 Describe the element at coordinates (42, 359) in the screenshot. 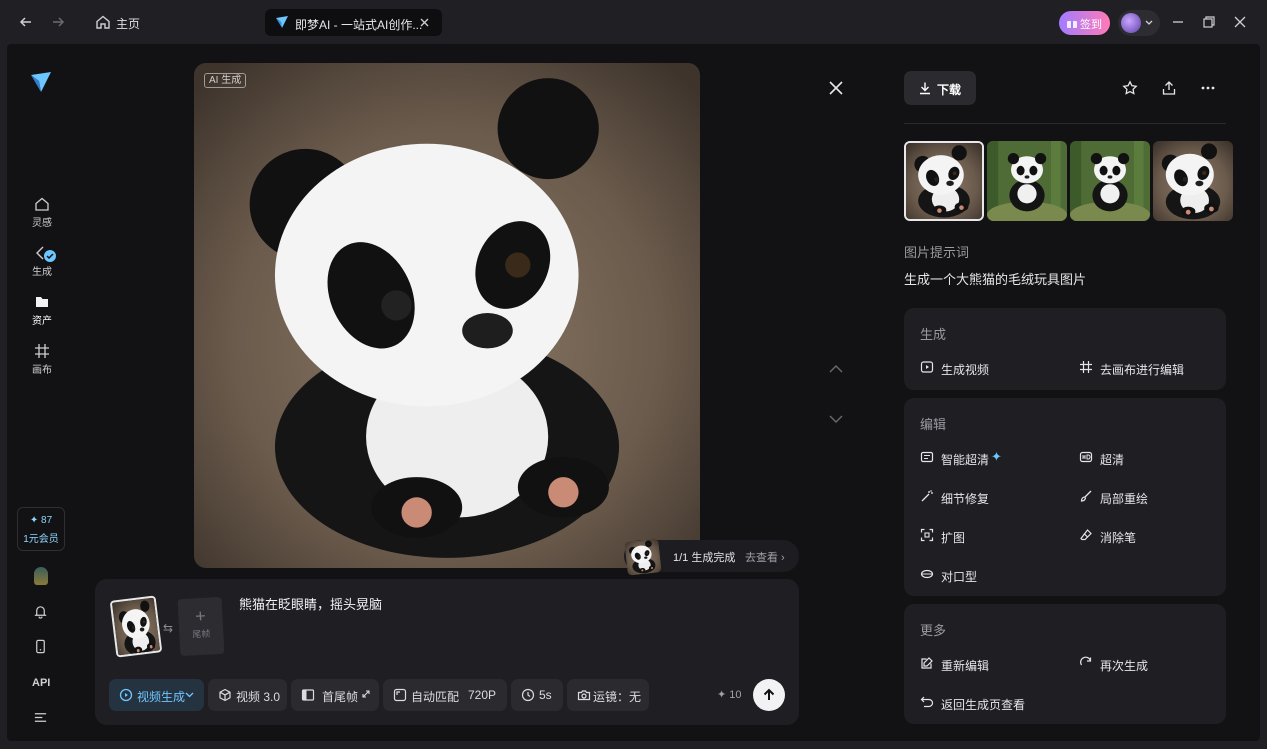

I see `nav-item-canvas: 画布` at that location.